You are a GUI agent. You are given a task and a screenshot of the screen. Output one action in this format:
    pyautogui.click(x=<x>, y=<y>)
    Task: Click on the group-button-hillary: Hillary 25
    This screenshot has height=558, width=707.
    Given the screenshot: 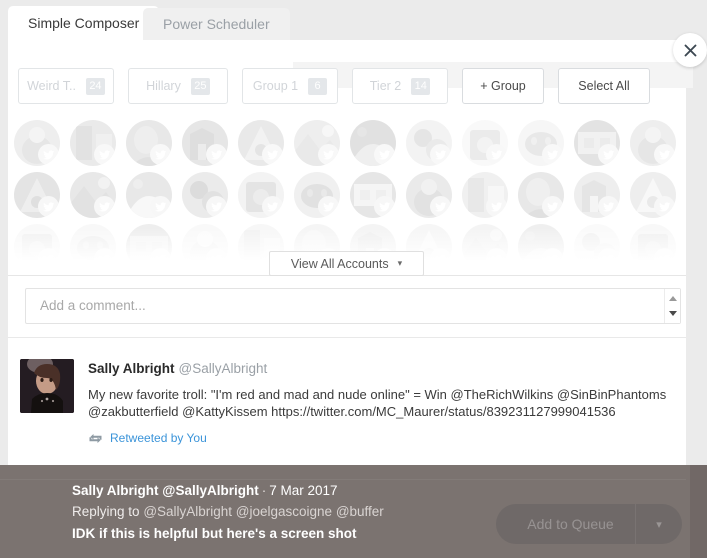 What is the action you would take?
    pyautogui.click(x=178, y=86)
    